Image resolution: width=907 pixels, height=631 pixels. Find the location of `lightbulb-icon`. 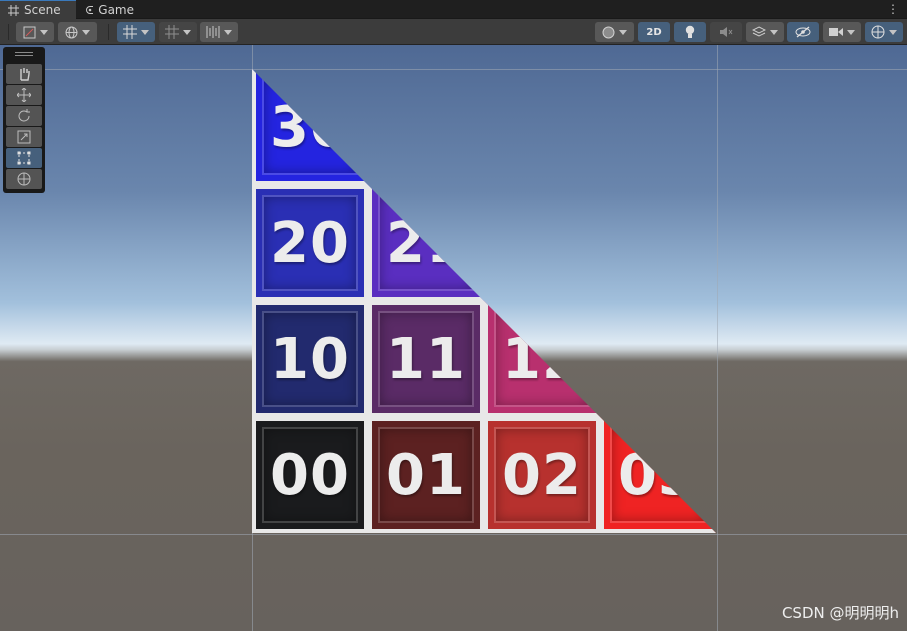

lightbulb-icon is located at coordinates (690, 31).